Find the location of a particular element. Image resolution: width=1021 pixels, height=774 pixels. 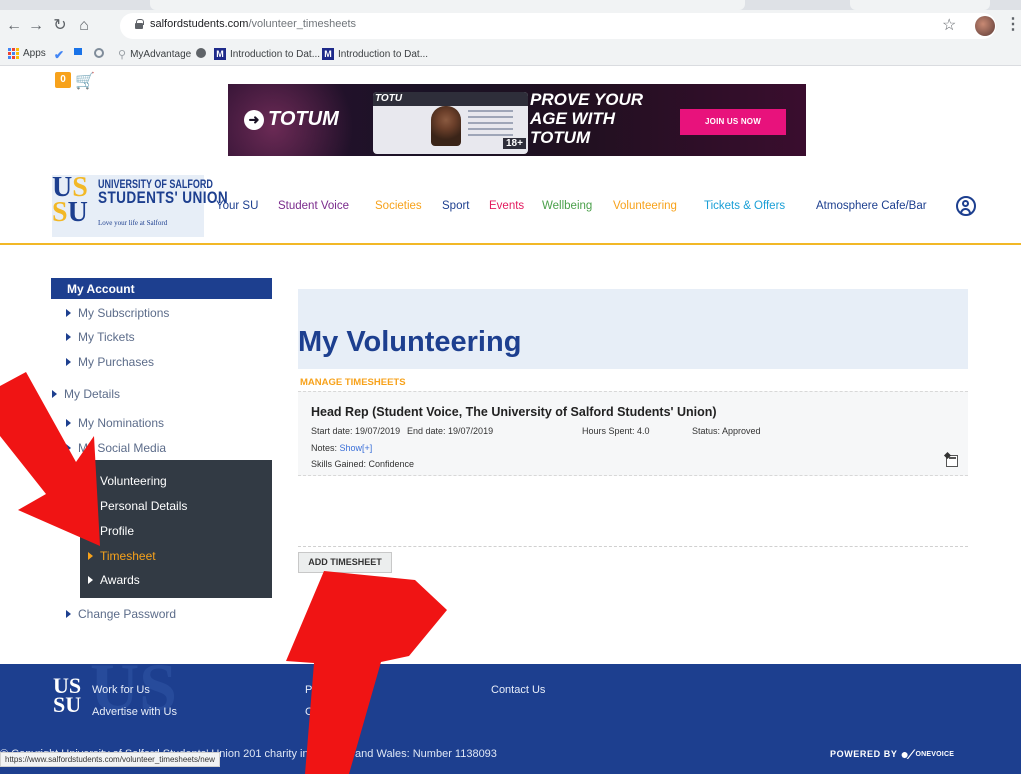

totum-logo: ➜ TOTUM is located at coordinates (291, 119).